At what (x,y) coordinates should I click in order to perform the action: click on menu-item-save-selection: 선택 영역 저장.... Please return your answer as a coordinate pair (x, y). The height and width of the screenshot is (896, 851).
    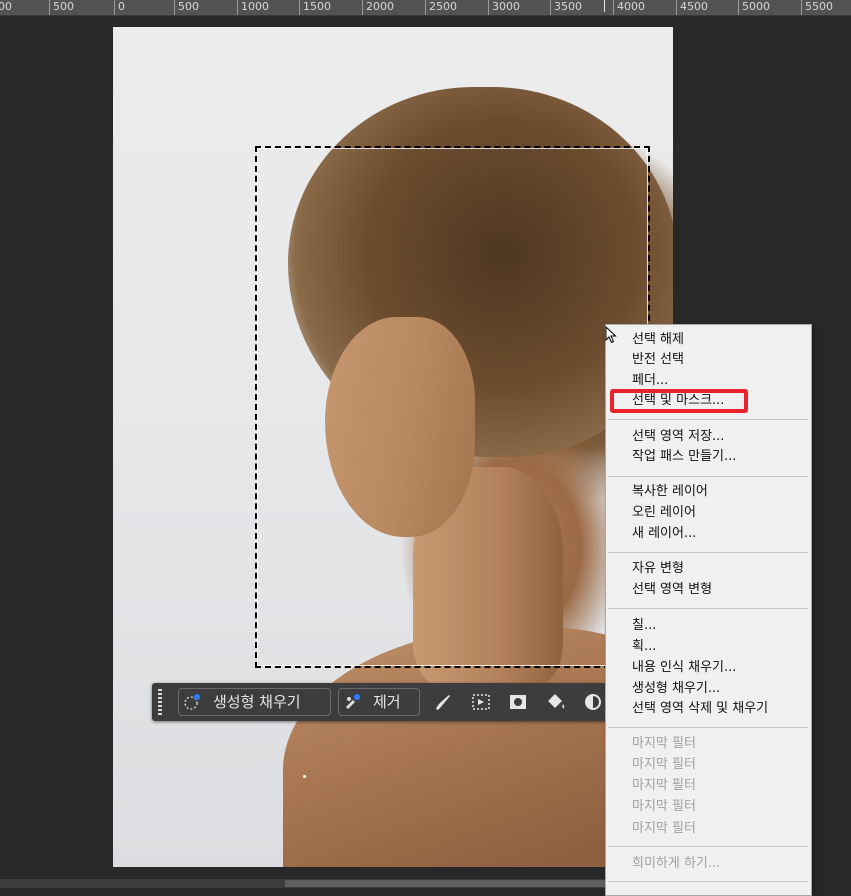
    Looking at the image, I should click on (678, 436).